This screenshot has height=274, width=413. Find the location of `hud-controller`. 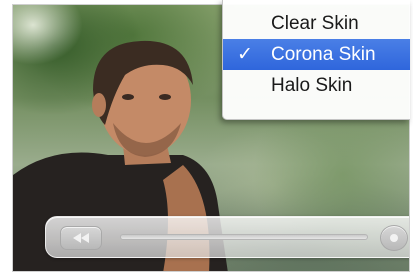

hud-controller is located at coordinates (227, 237).